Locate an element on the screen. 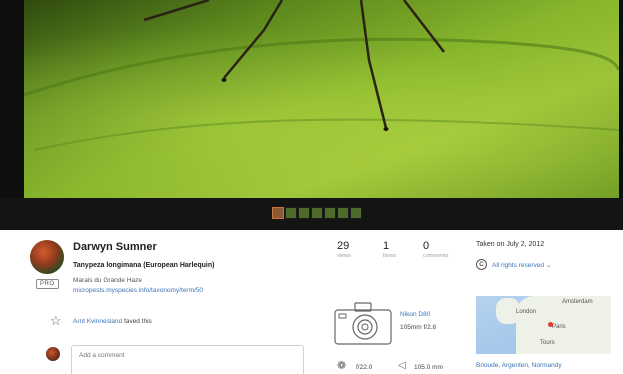 The image size is (623, 374). views-count: 29 is located at coordinates (343, 246).